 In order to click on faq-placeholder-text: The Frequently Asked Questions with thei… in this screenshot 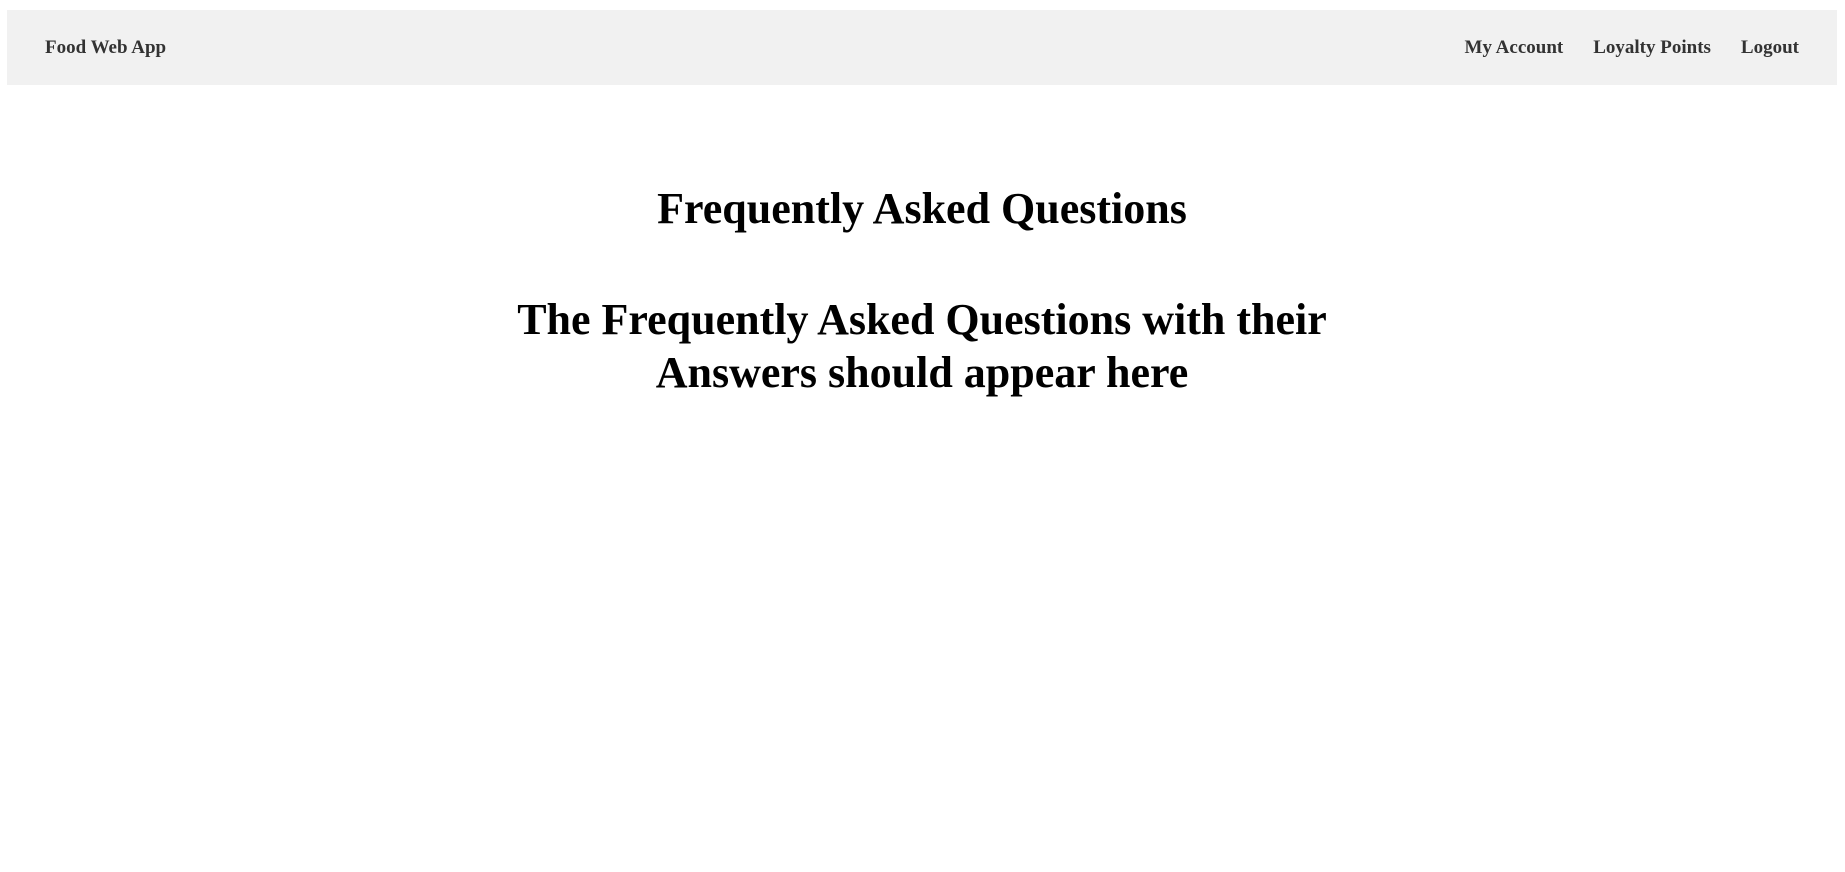, I will do `click(922, 346)`.